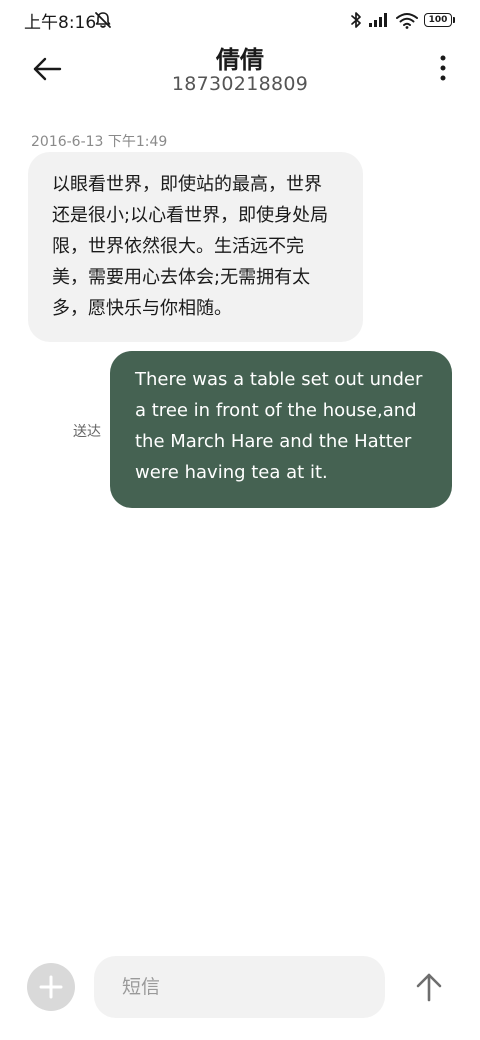 The image size is (480, 1040). What do you see at coordinates (240, 20) in the screenshot?
I see `status-bar: 上午8:16 100` at bounding box center [240, 20].